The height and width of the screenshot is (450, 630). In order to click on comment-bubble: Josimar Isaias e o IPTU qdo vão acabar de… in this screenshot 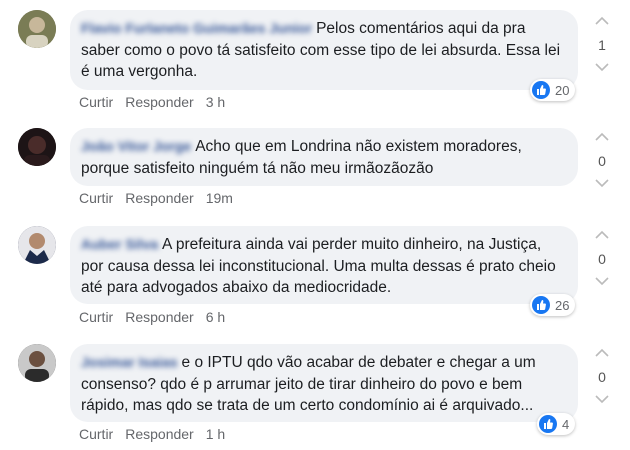, I will do `click(324, 383)`.